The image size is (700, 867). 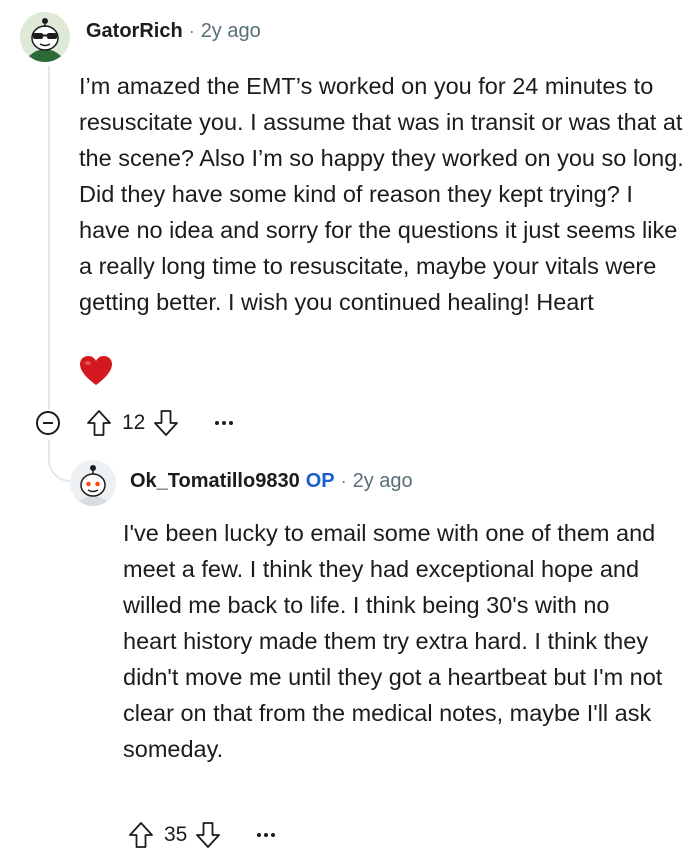 What do you see at coordinates (49, 238) in the screenshot?
I see `thread-line` at bounding box center [49, 238].